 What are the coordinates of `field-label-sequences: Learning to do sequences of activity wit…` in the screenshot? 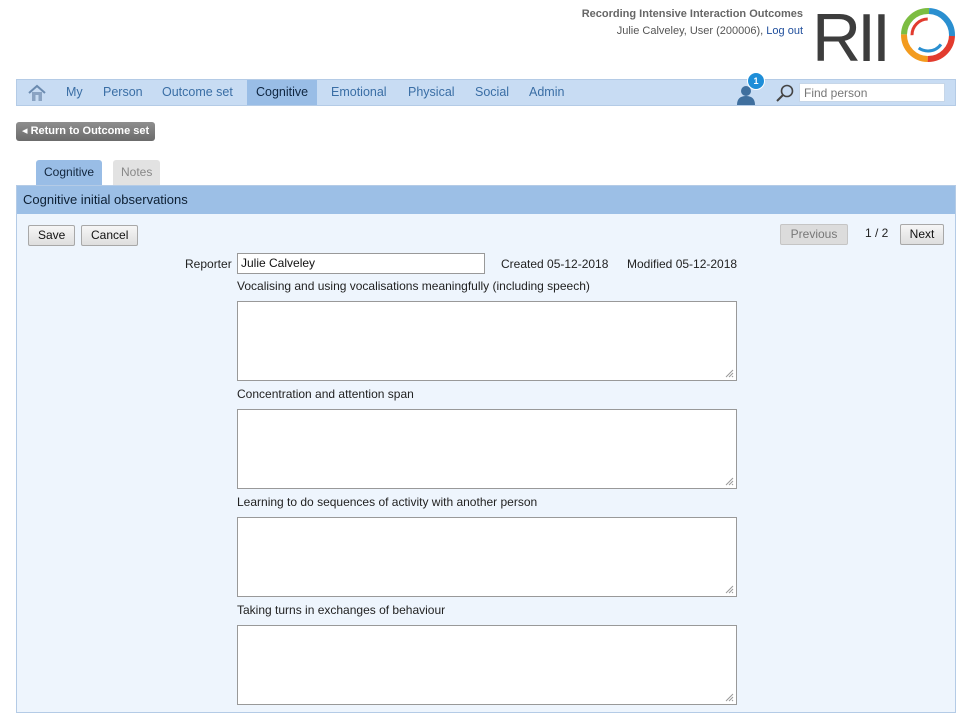 It's located at (387, 502).